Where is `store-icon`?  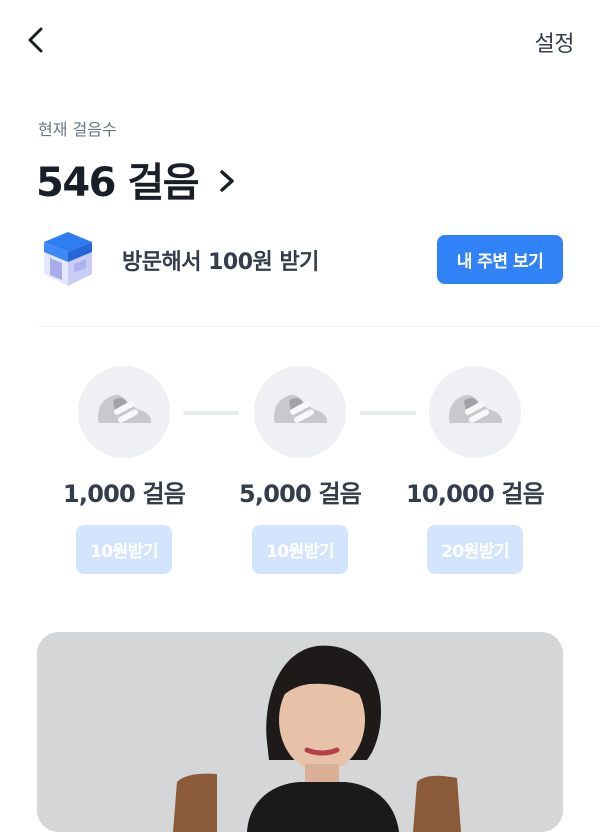 store-icon is located at coordinates (68, 259).